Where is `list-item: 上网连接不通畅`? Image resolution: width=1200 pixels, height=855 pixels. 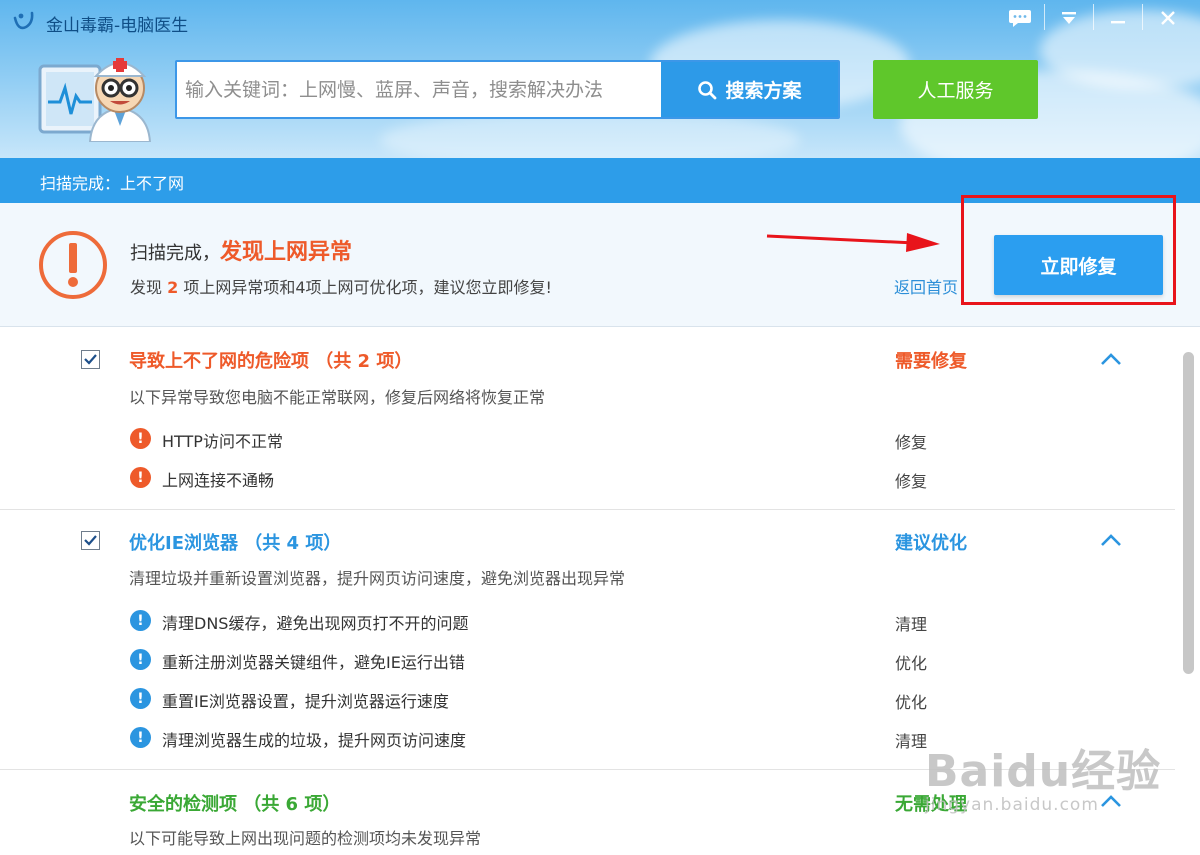 list-item: 上网连接不通畅 is located at coordinates (218, 480).